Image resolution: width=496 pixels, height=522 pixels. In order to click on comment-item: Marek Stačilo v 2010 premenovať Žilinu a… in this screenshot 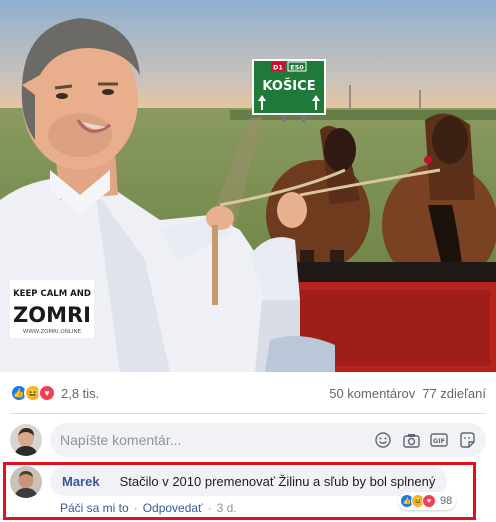, I will do `click(229, 482)`.